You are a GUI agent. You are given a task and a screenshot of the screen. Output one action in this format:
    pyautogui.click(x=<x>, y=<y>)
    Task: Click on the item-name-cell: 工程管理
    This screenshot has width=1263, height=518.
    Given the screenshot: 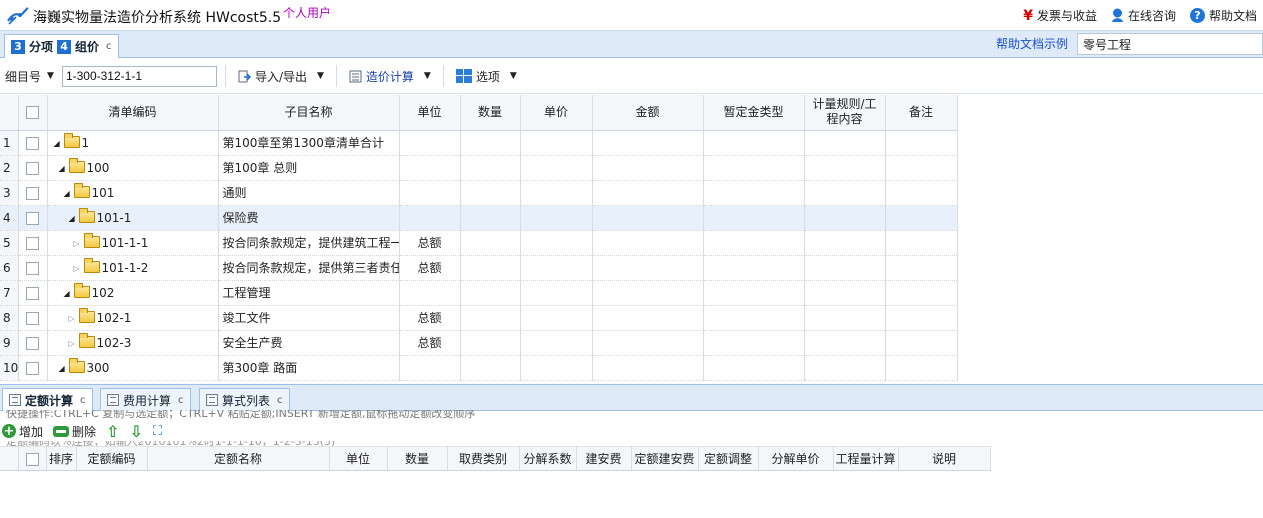 What is the action you would take?
    pyautogui.click(x=309, y=293)
    